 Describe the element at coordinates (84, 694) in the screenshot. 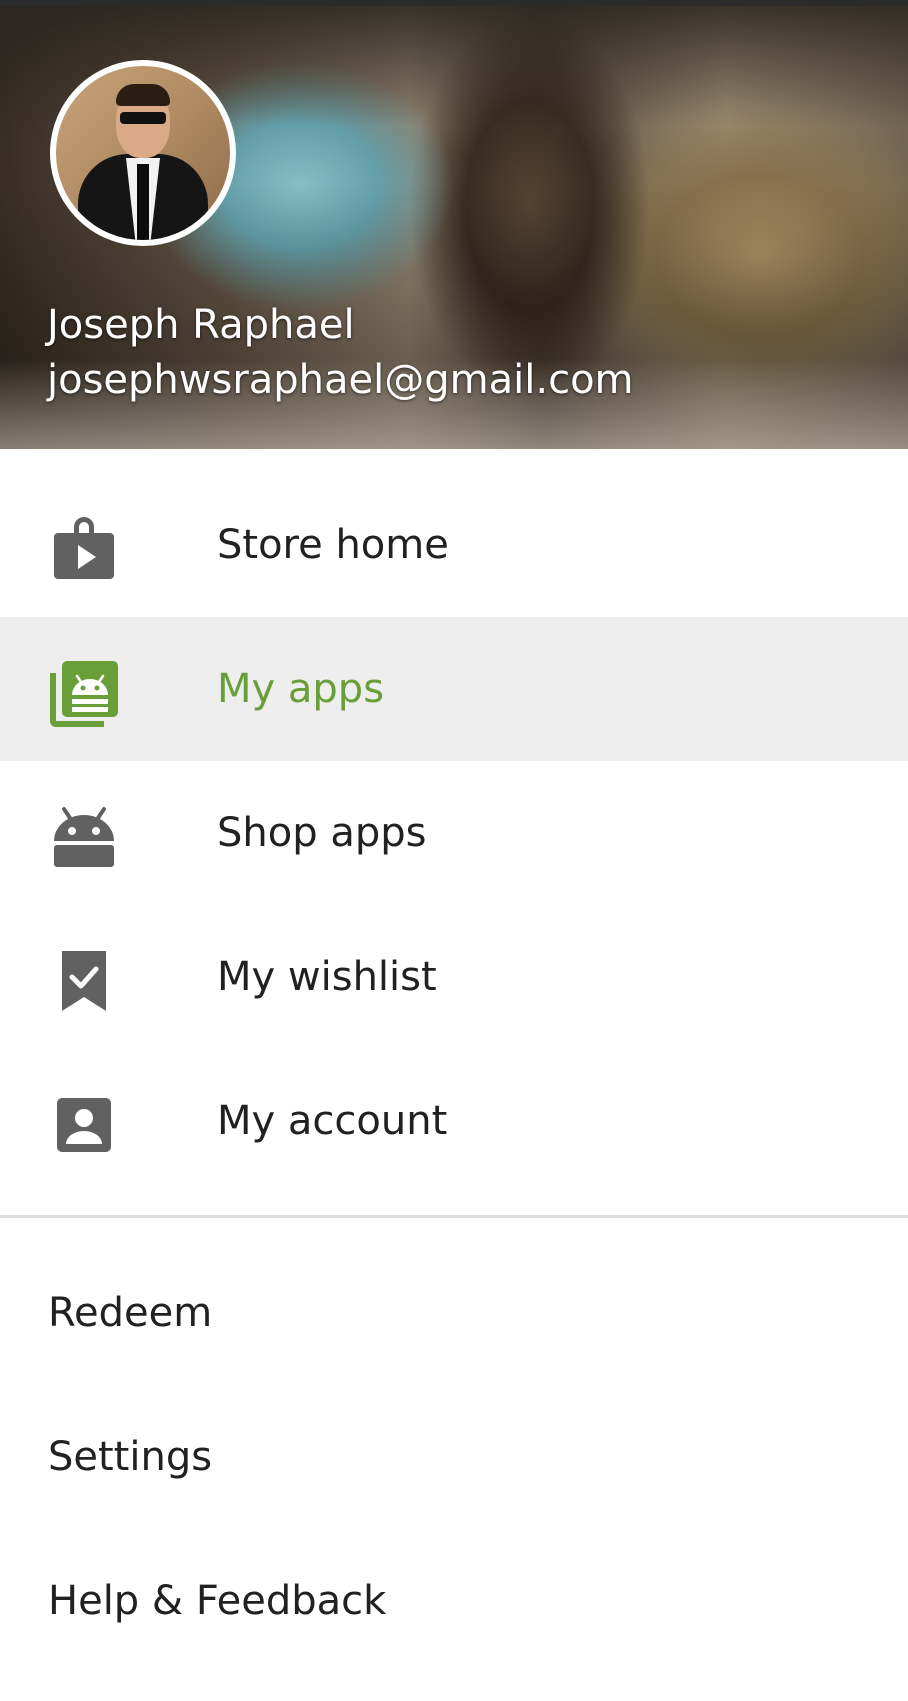

I see `my-apps-library-icon` at that location.